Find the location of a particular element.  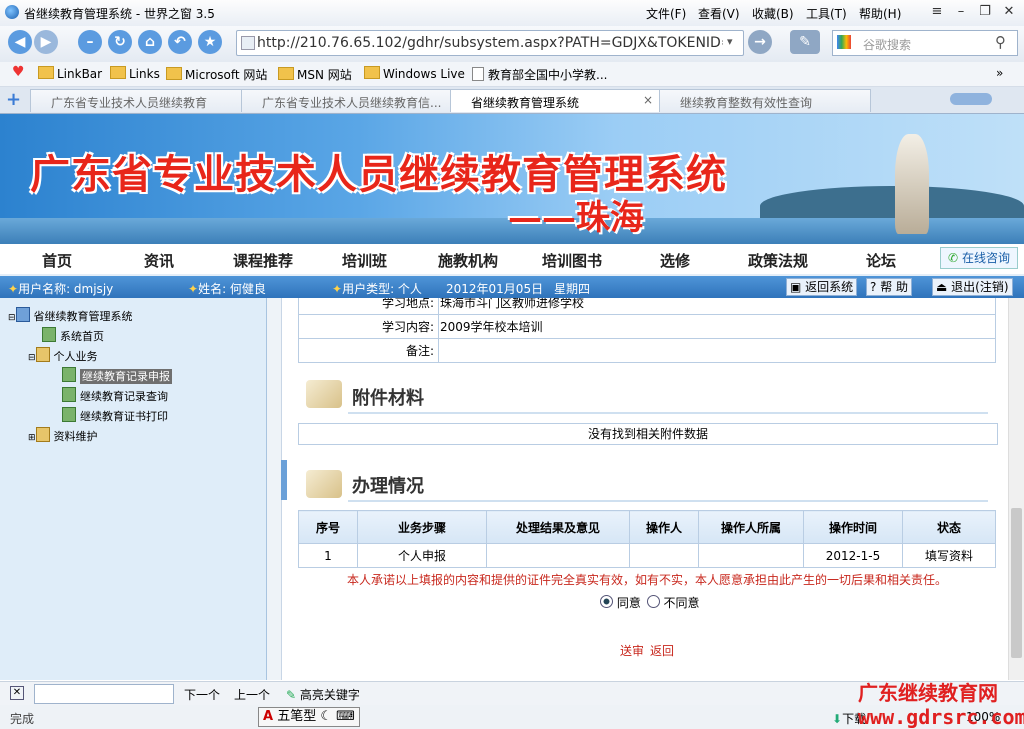

agree-label: 同意 is located at coordinates (629, 603).